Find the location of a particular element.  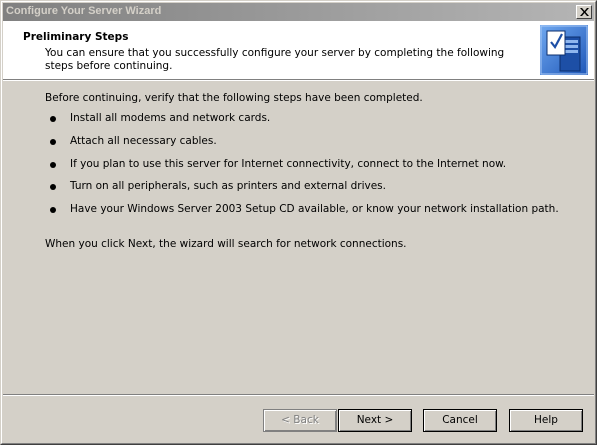

cancel-button: Cancel is located at coordinates (460, 420).